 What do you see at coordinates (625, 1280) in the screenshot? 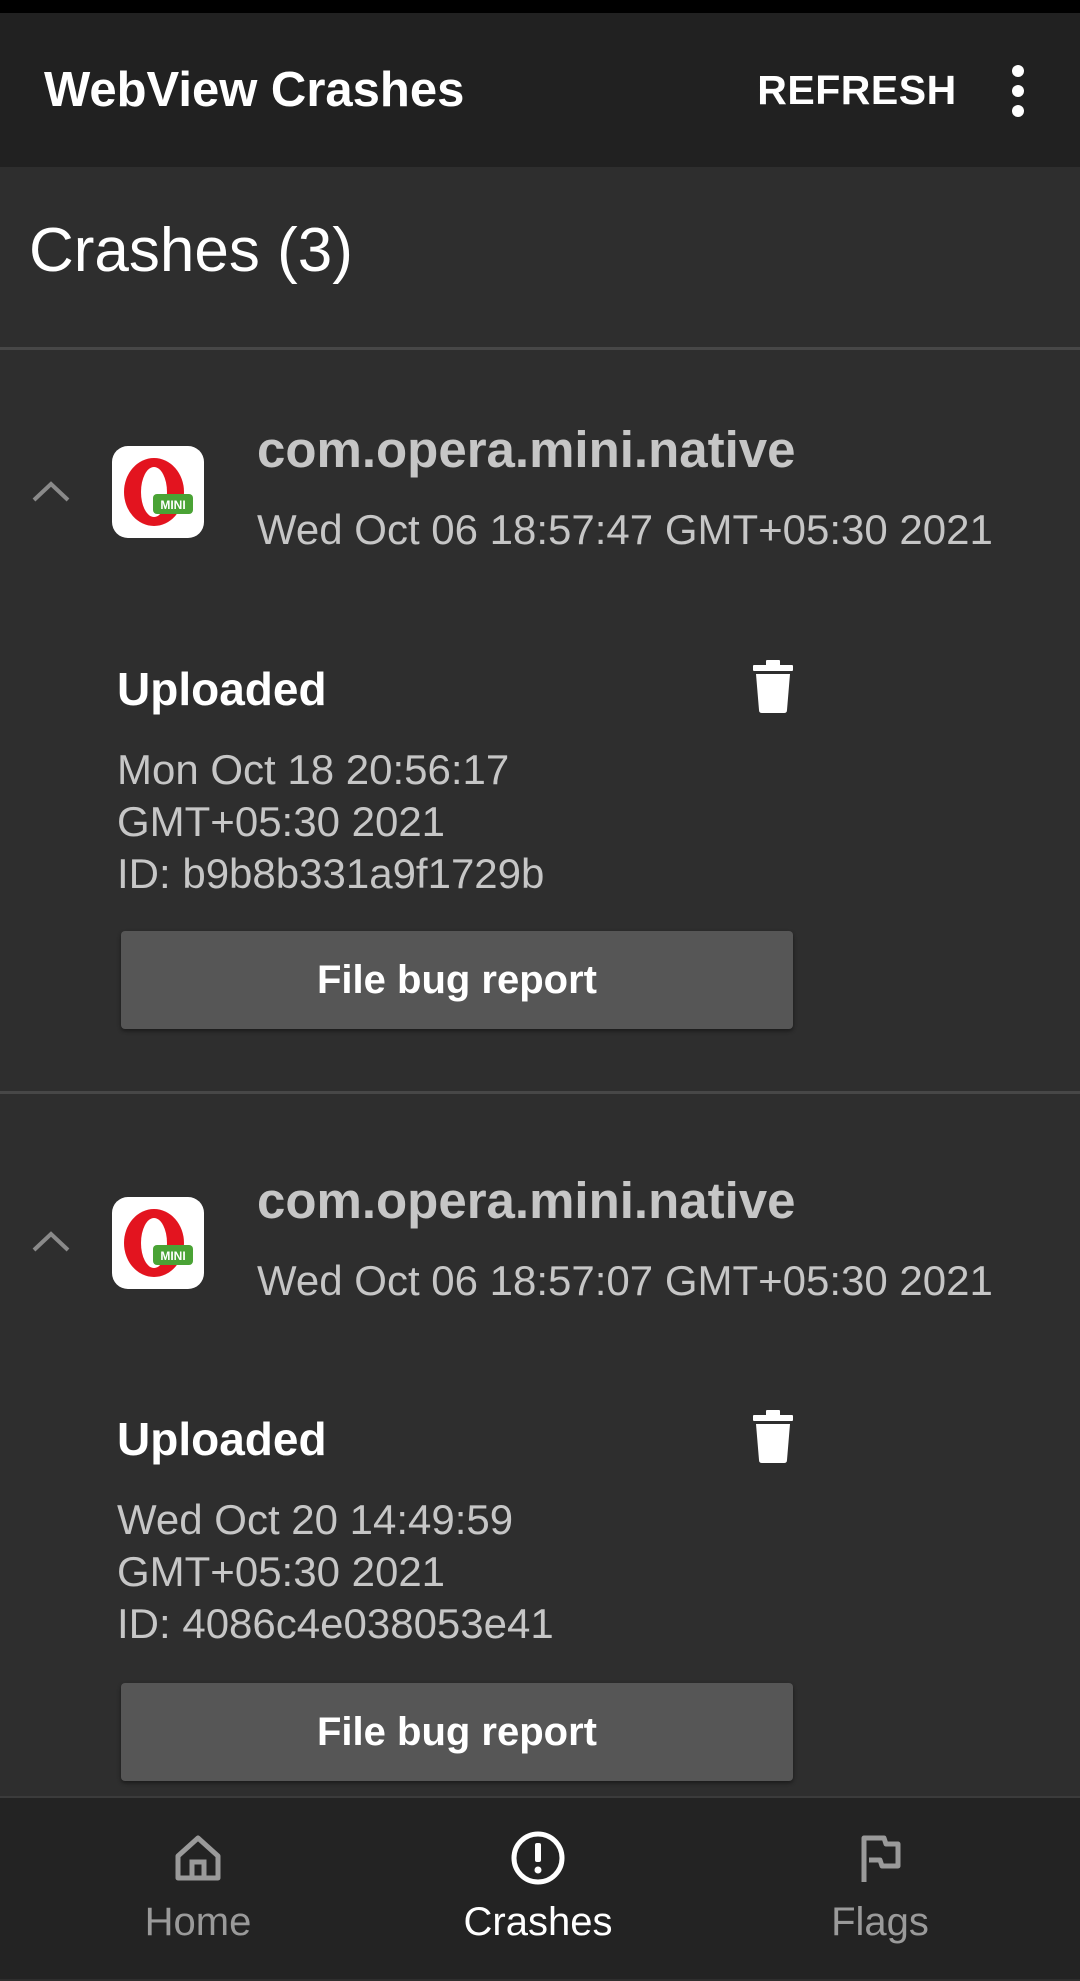
I see `crash-time: Wed Oct 06 18:57:07 GMT+05:30 2021` at bounding box center [625, 1280].